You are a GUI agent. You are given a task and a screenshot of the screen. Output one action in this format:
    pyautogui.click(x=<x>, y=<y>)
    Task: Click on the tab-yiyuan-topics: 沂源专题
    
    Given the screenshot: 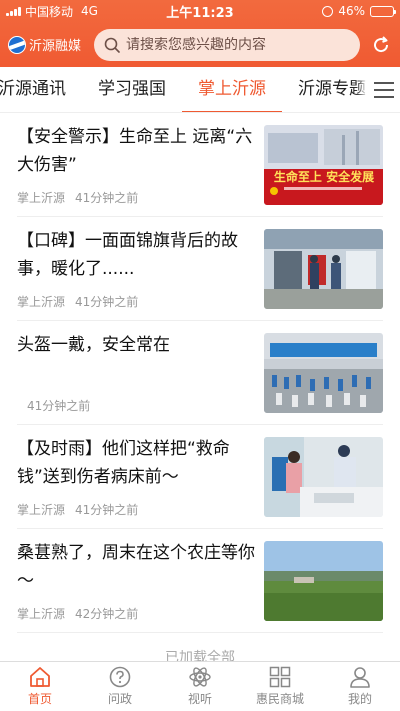 What is the action you would take?
    pyautogui.click(x=332, y=89)
    